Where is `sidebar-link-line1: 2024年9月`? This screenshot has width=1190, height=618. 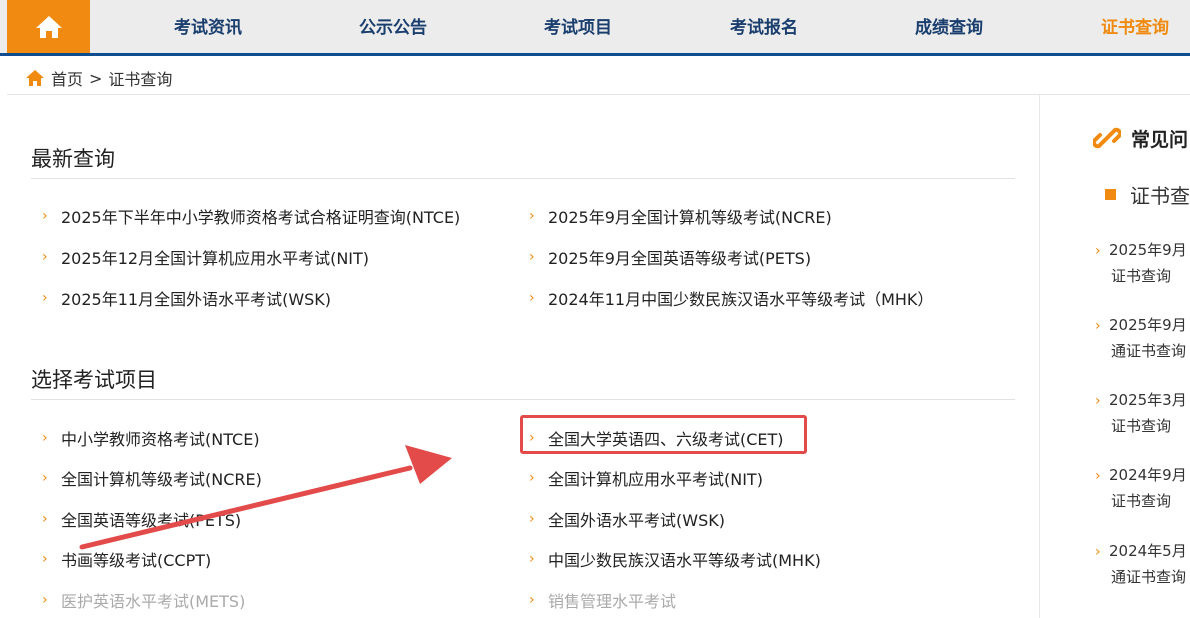
sidebar-link-line1: 2024年9月 is located at coordinates (1148, 475).